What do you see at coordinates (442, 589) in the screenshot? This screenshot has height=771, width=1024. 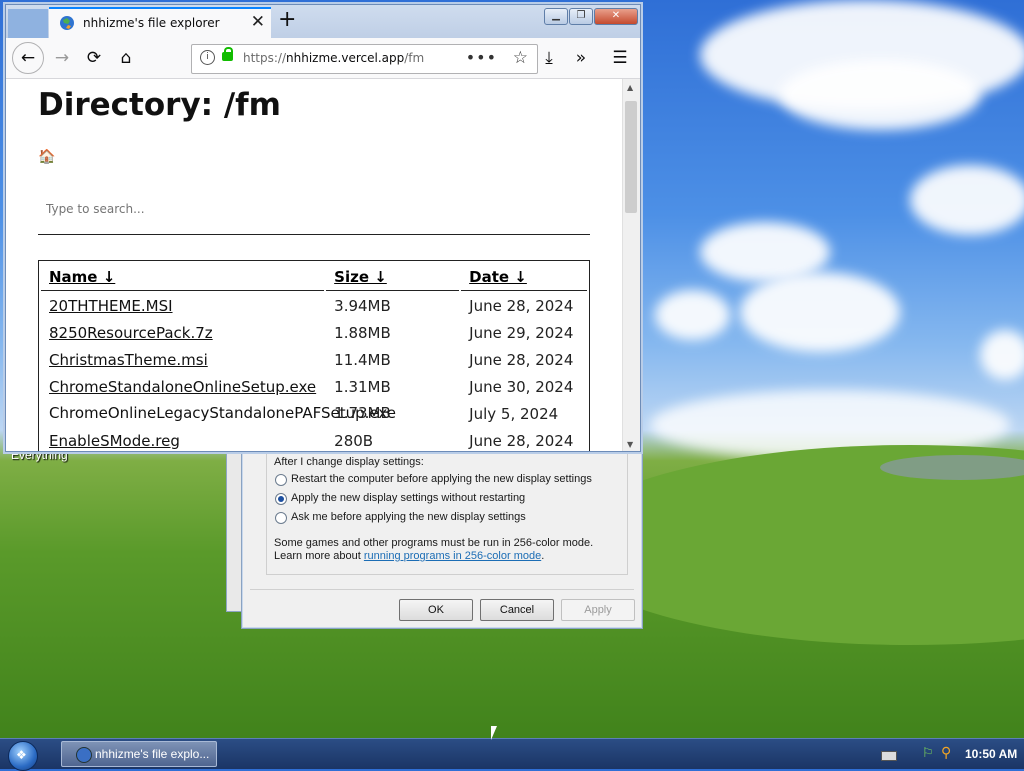 I see `dialog-separator` at bounding box center [442, 589].